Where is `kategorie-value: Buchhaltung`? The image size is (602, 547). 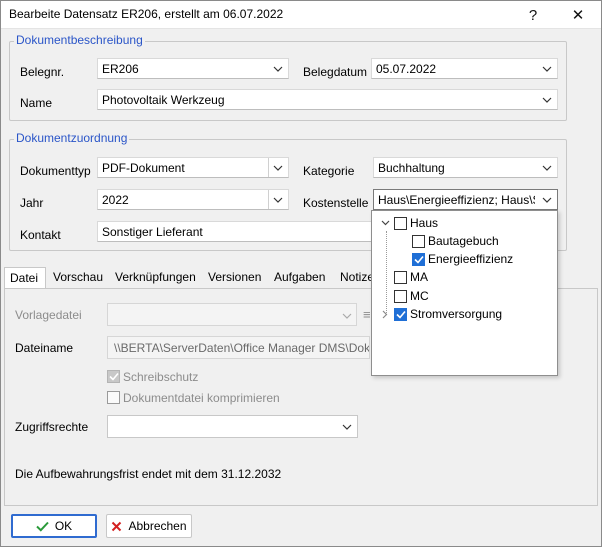 kategorie-value: Buchhaltung is located at coordinates (411, 168).